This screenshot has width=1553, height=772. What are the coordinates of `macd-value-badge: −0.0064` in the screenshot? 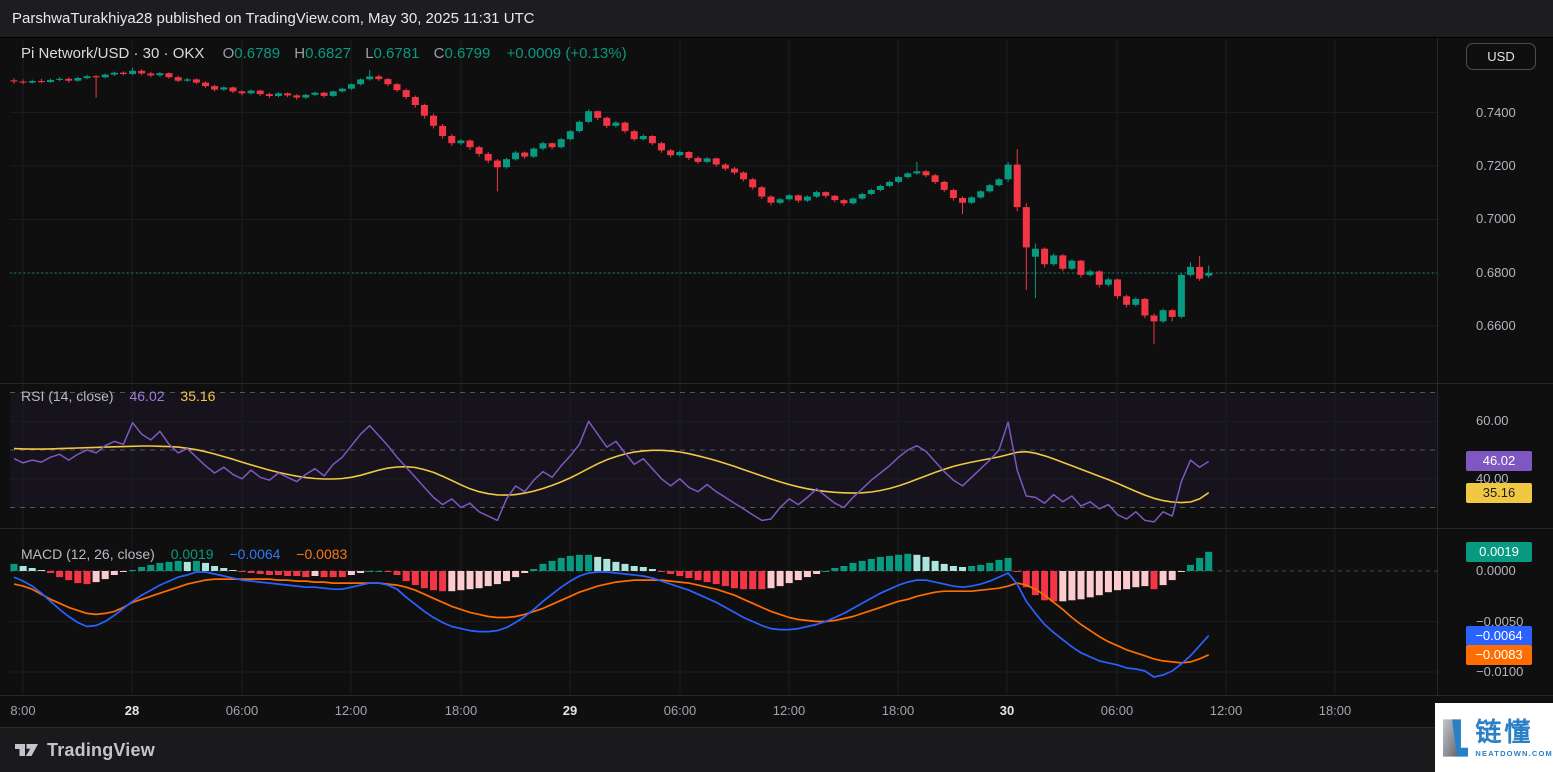 It's located at (1499, 635).